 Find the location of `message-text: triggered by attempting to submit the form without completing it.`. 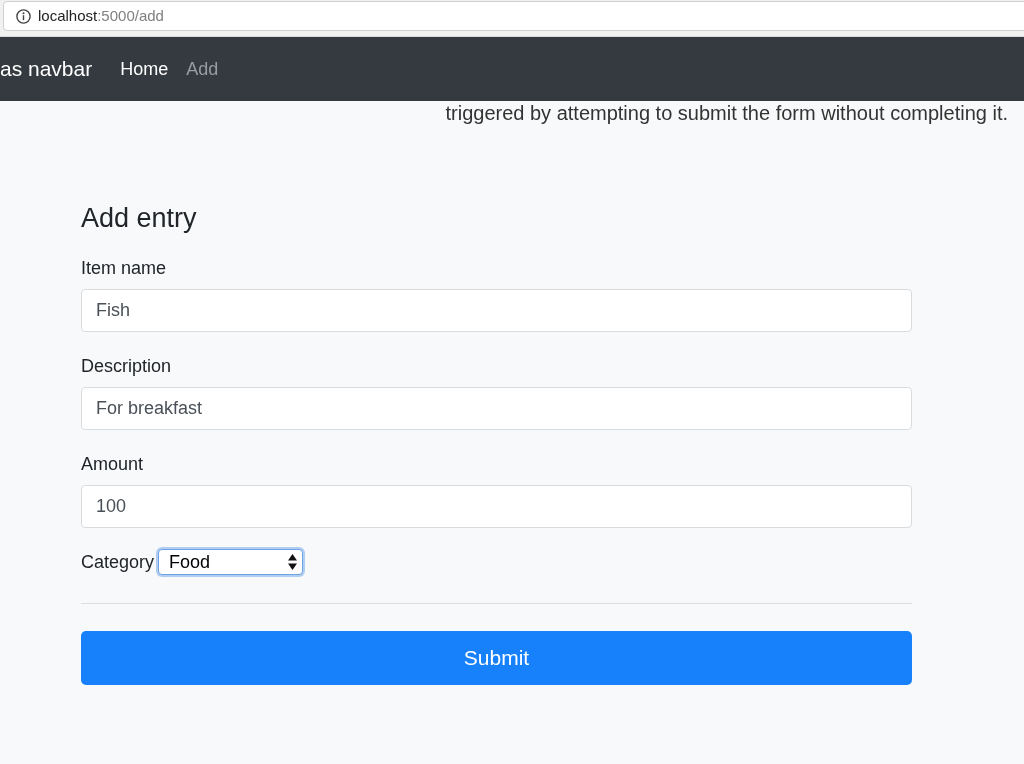

message-text: triggered by attempting to submit the form without completing it. is located at coordinates (726, 113).